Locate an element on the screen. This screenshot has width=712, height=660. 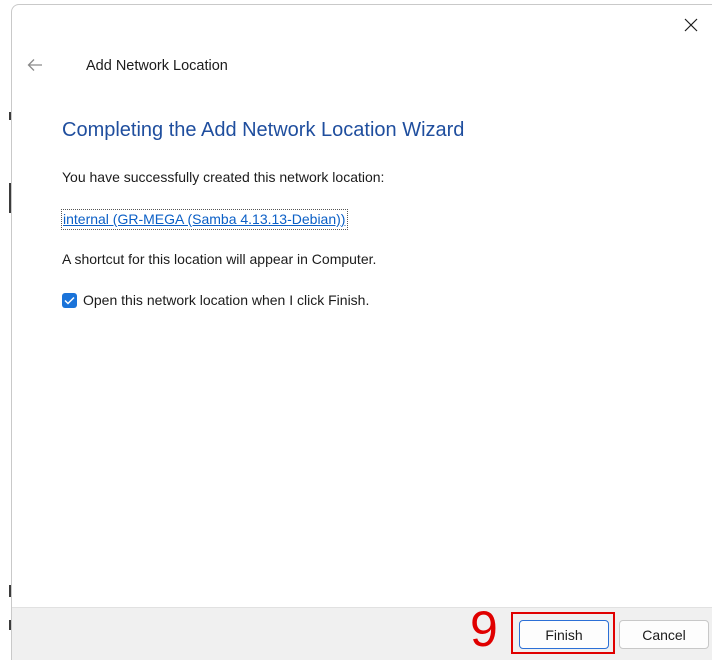
dialog-title: Add Network Location is located at coordinates (157, 66).